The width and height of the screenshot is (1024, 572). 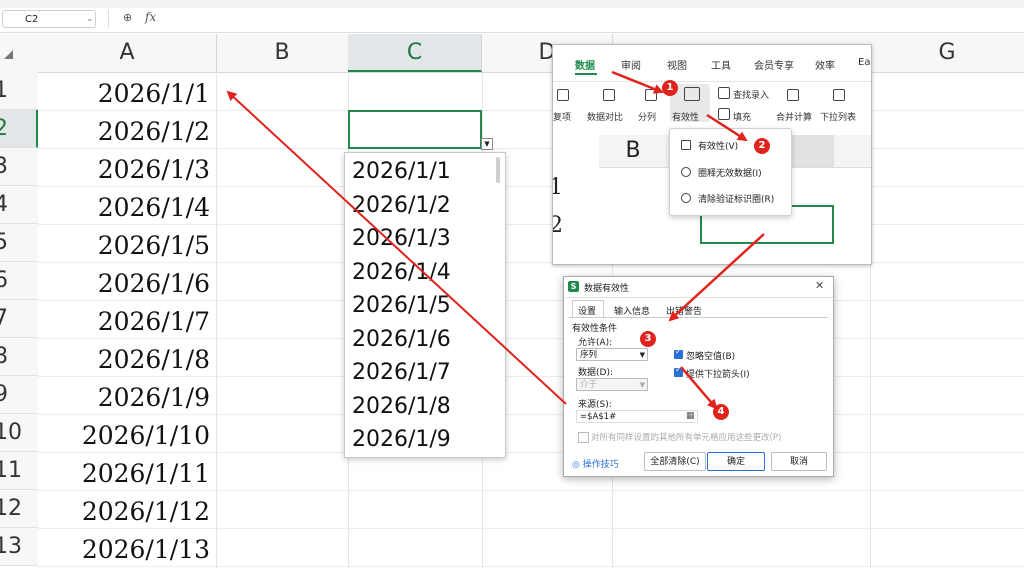 What do you see at coordinates (487, 144) in the screenshot?
I see `cell-dropdown-button: ▼` at bounding box center [487, 144].